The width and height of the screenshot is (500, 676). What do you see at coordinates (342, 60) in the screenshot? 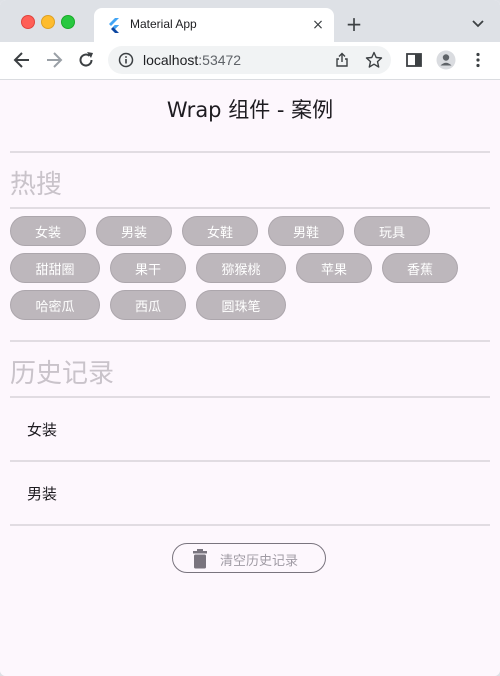
I see `share-icon` at bounding box center [342, 60].